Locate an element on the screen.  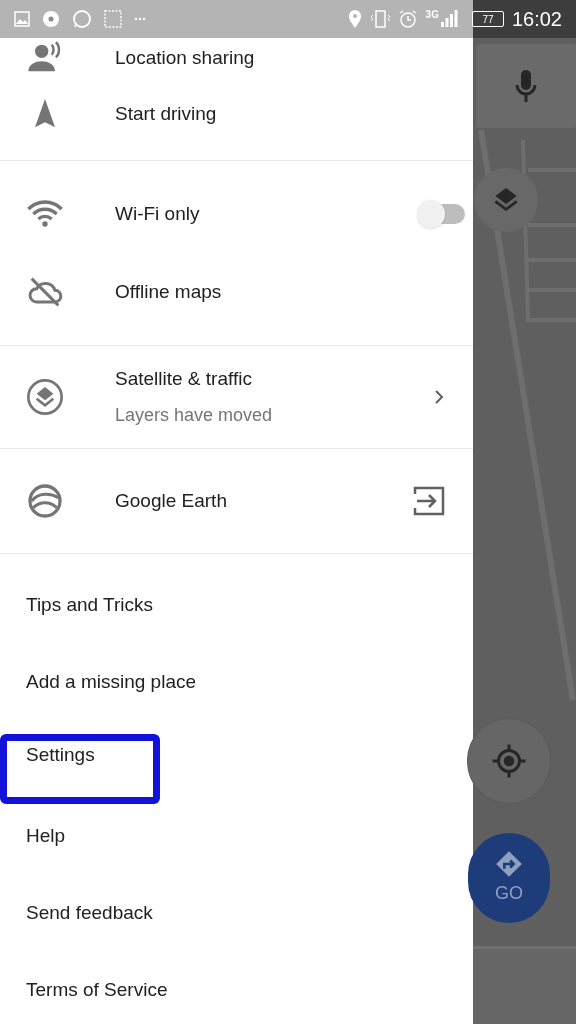
drawer-link: Add a missing place is located at coordinates (98, 682).